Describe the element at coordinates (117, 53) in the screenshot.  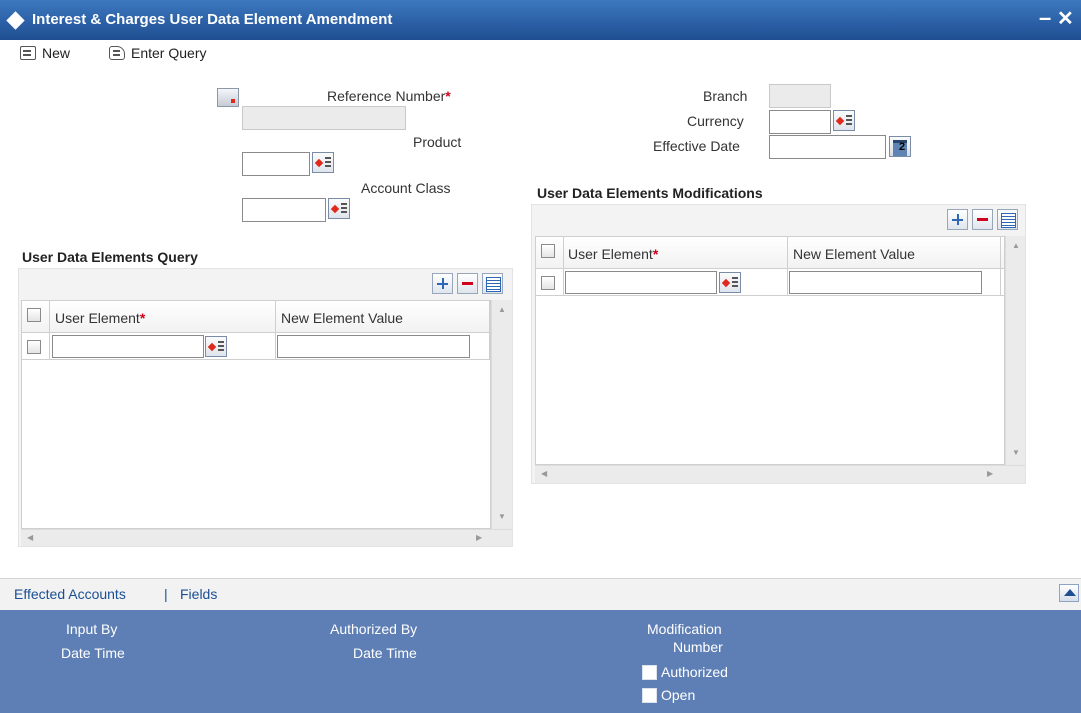
I see `enter-query-icon` at that location.